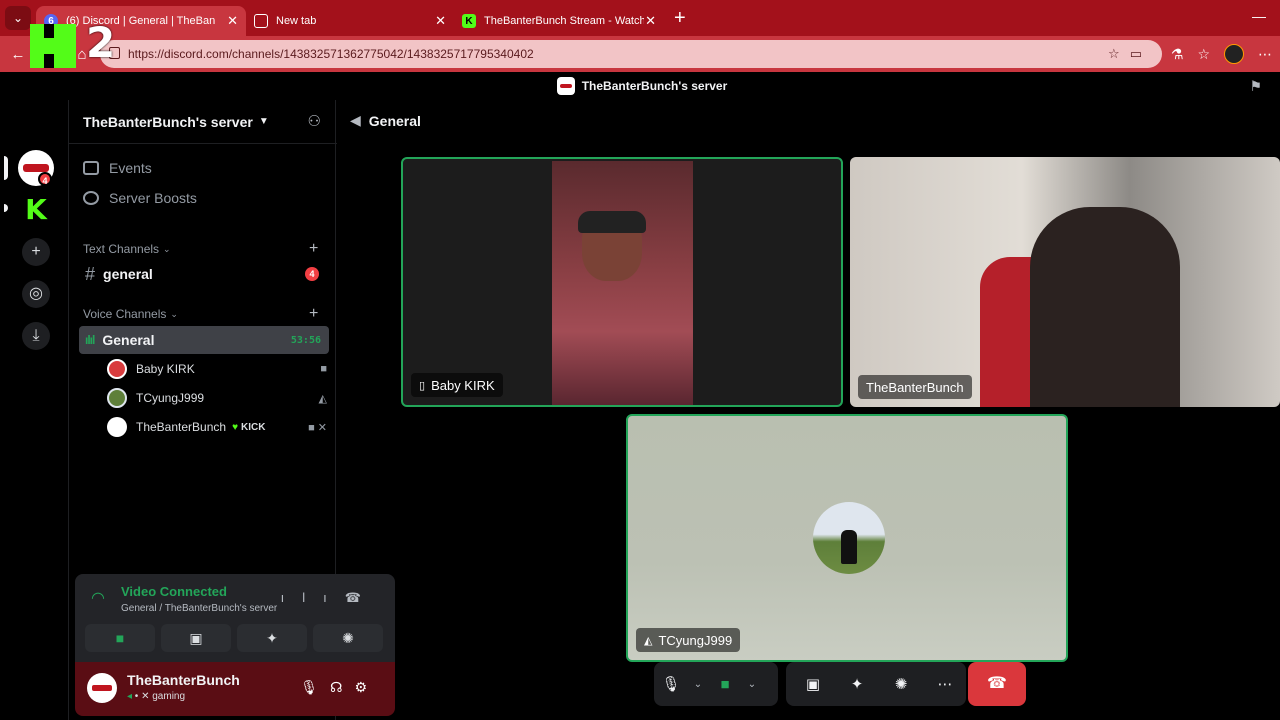  What do you see at coordinates (1141, 53) in the screenshot?
I see `video-popout-icon: ▭` at bounding box center [1141, 53].